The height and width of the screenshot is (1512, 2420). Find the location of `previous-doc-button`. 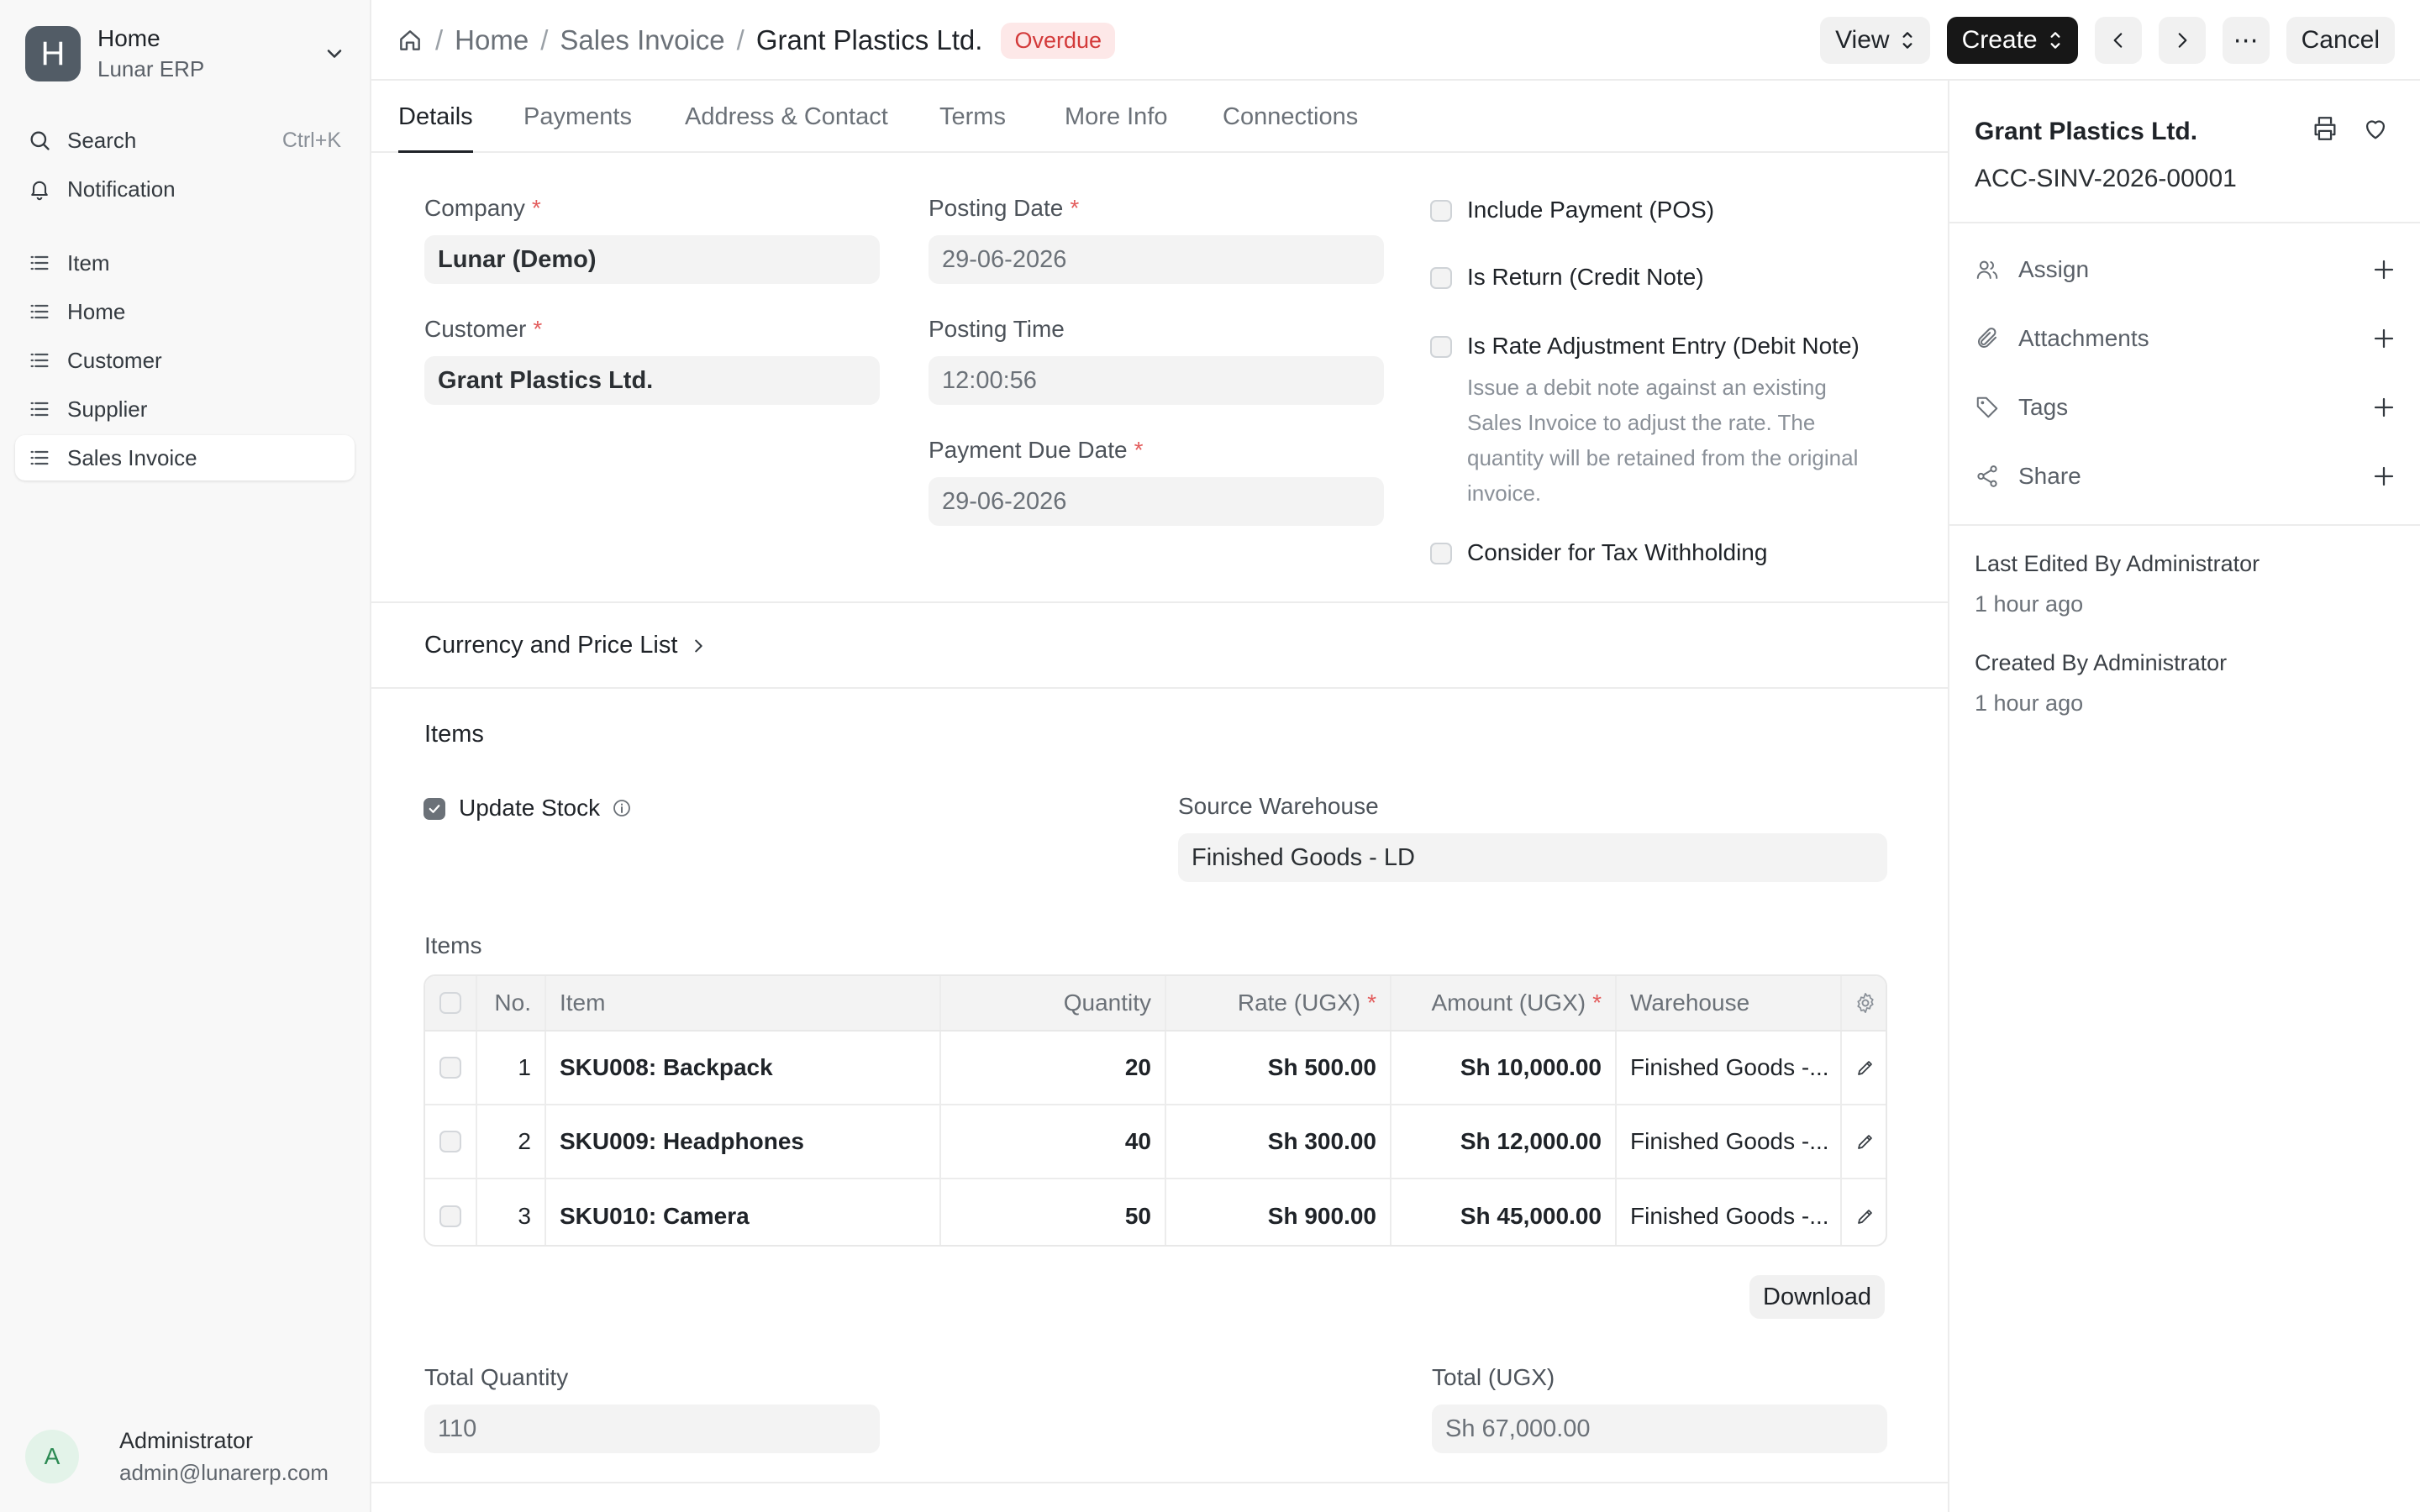

previous-doc-button is located at coordinates (2118, 40).